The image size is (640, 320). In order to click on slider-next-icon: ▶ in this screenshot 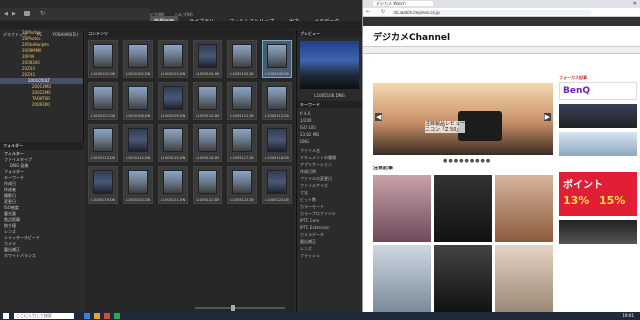, I will do `click(547, 117)`.